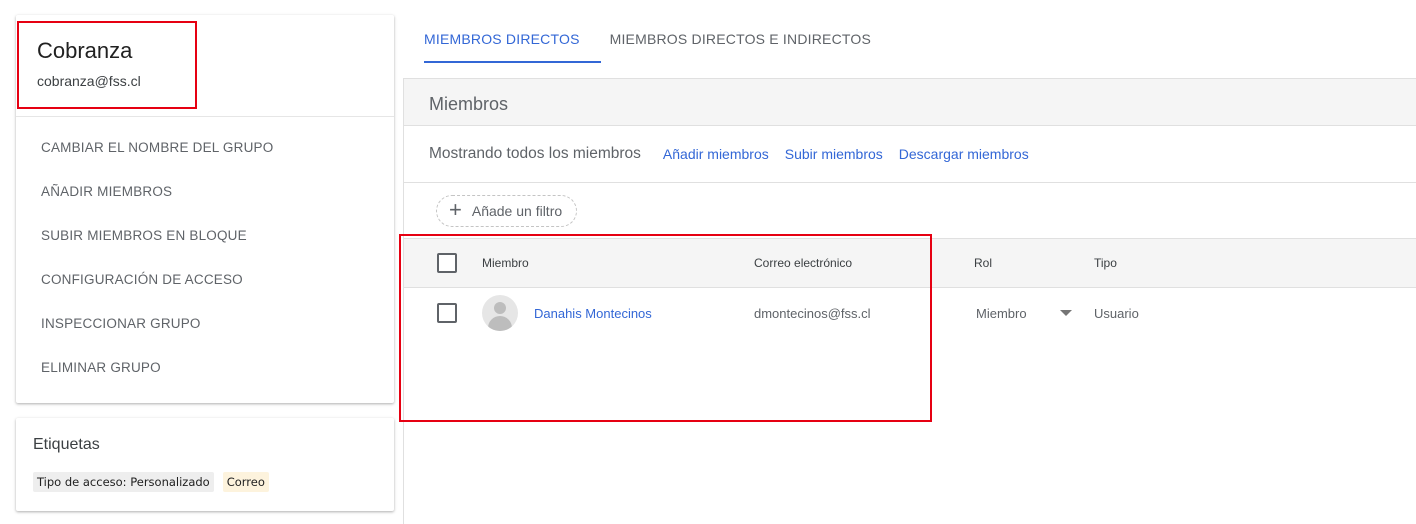 The width and height of the screenshot is (1416, 524). I want to click on avatar, so click(500, 313).